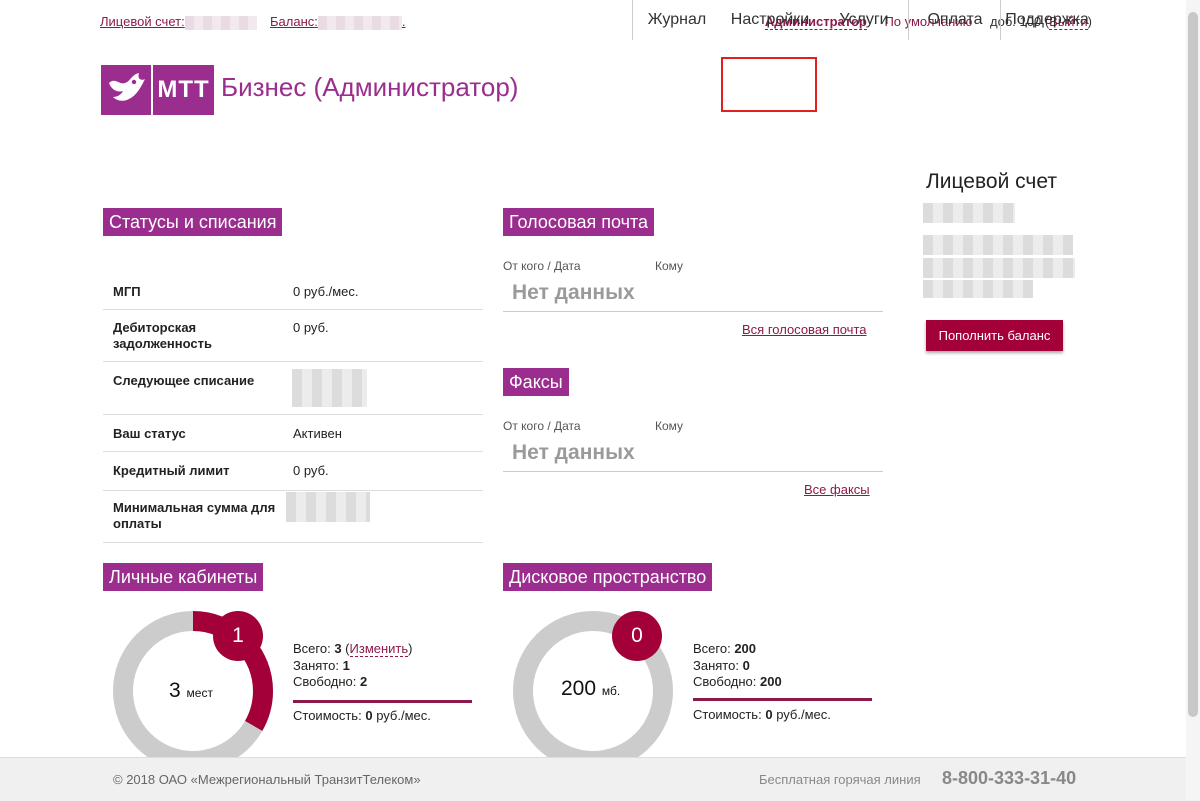  Describe the element at coordinates (573, 292) in the screenshot. I see `voicemail-empty: Нет данных` at that location.